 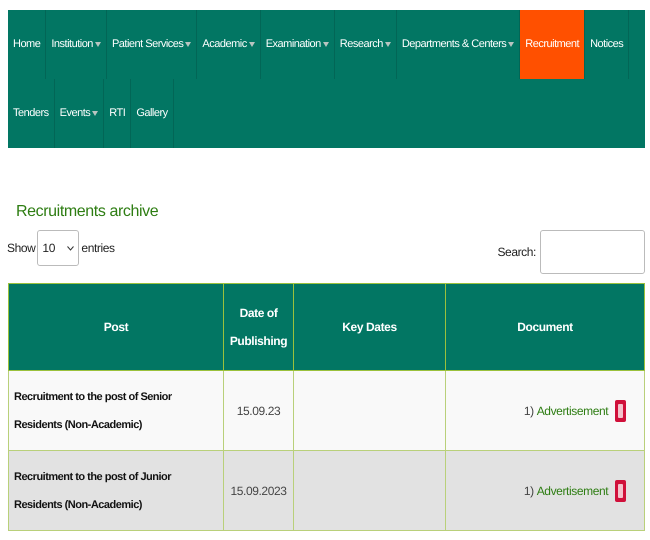 I want to click on table-cell: Recruitment to the post of Junior Residents (Non-Academic), so click(x=116, y=490).